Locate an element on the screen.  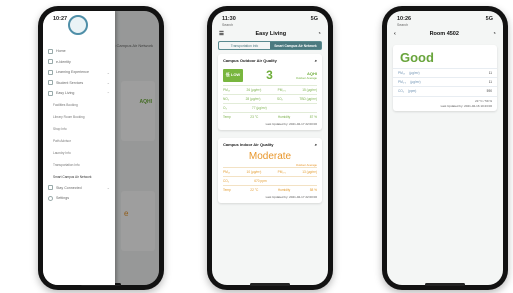
indoor-card-title: Campus Indoor Air Quality is located at coordinates (248, 144).